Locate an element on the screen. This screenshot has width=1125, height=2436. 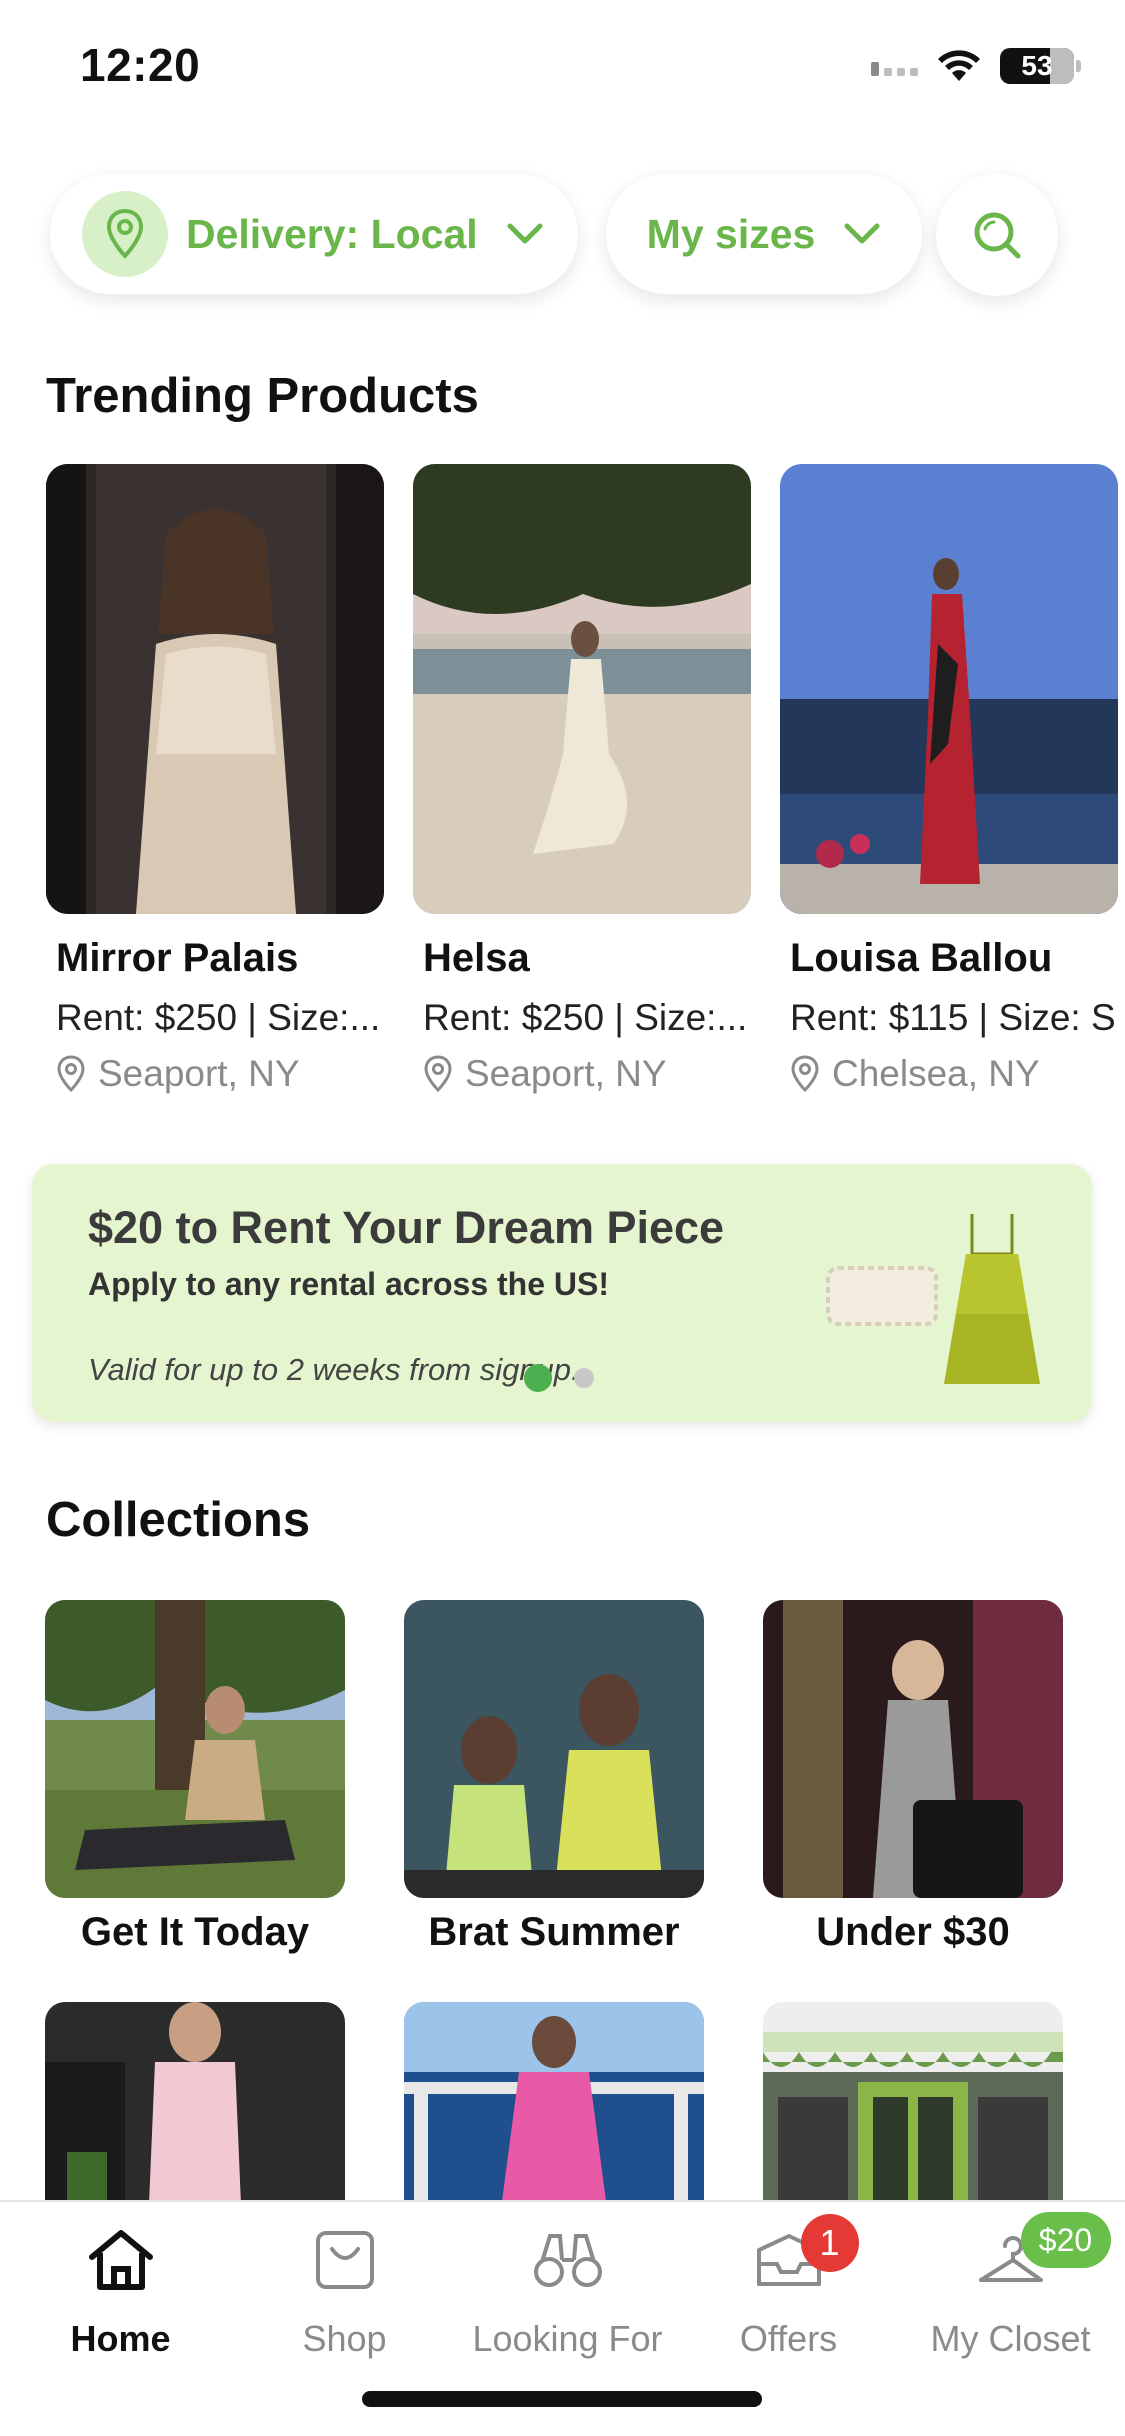
nav-item-my-closet: $20 My Closet is located at coordinates (1010, 2286).